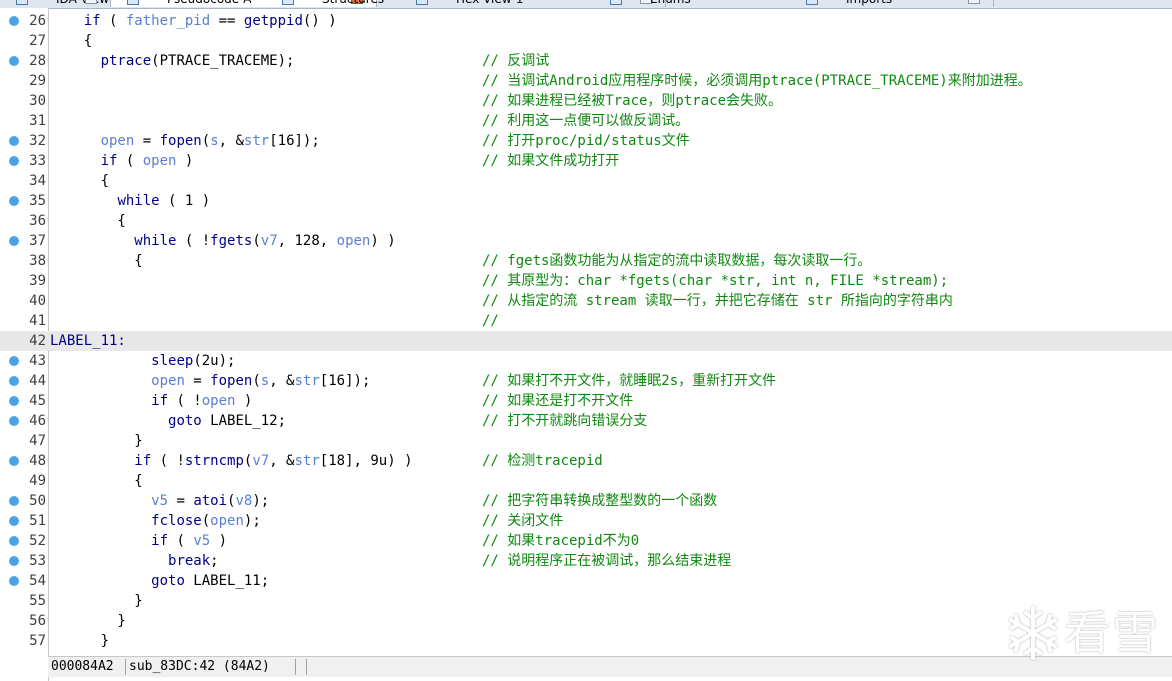 The image size is (1172, 681). What do you see at coordinates (586, 241) in the screenshot?
I see `code-line: 37 while ( !fgets(v7, 128, open) )` at bounding box center [586, 241].